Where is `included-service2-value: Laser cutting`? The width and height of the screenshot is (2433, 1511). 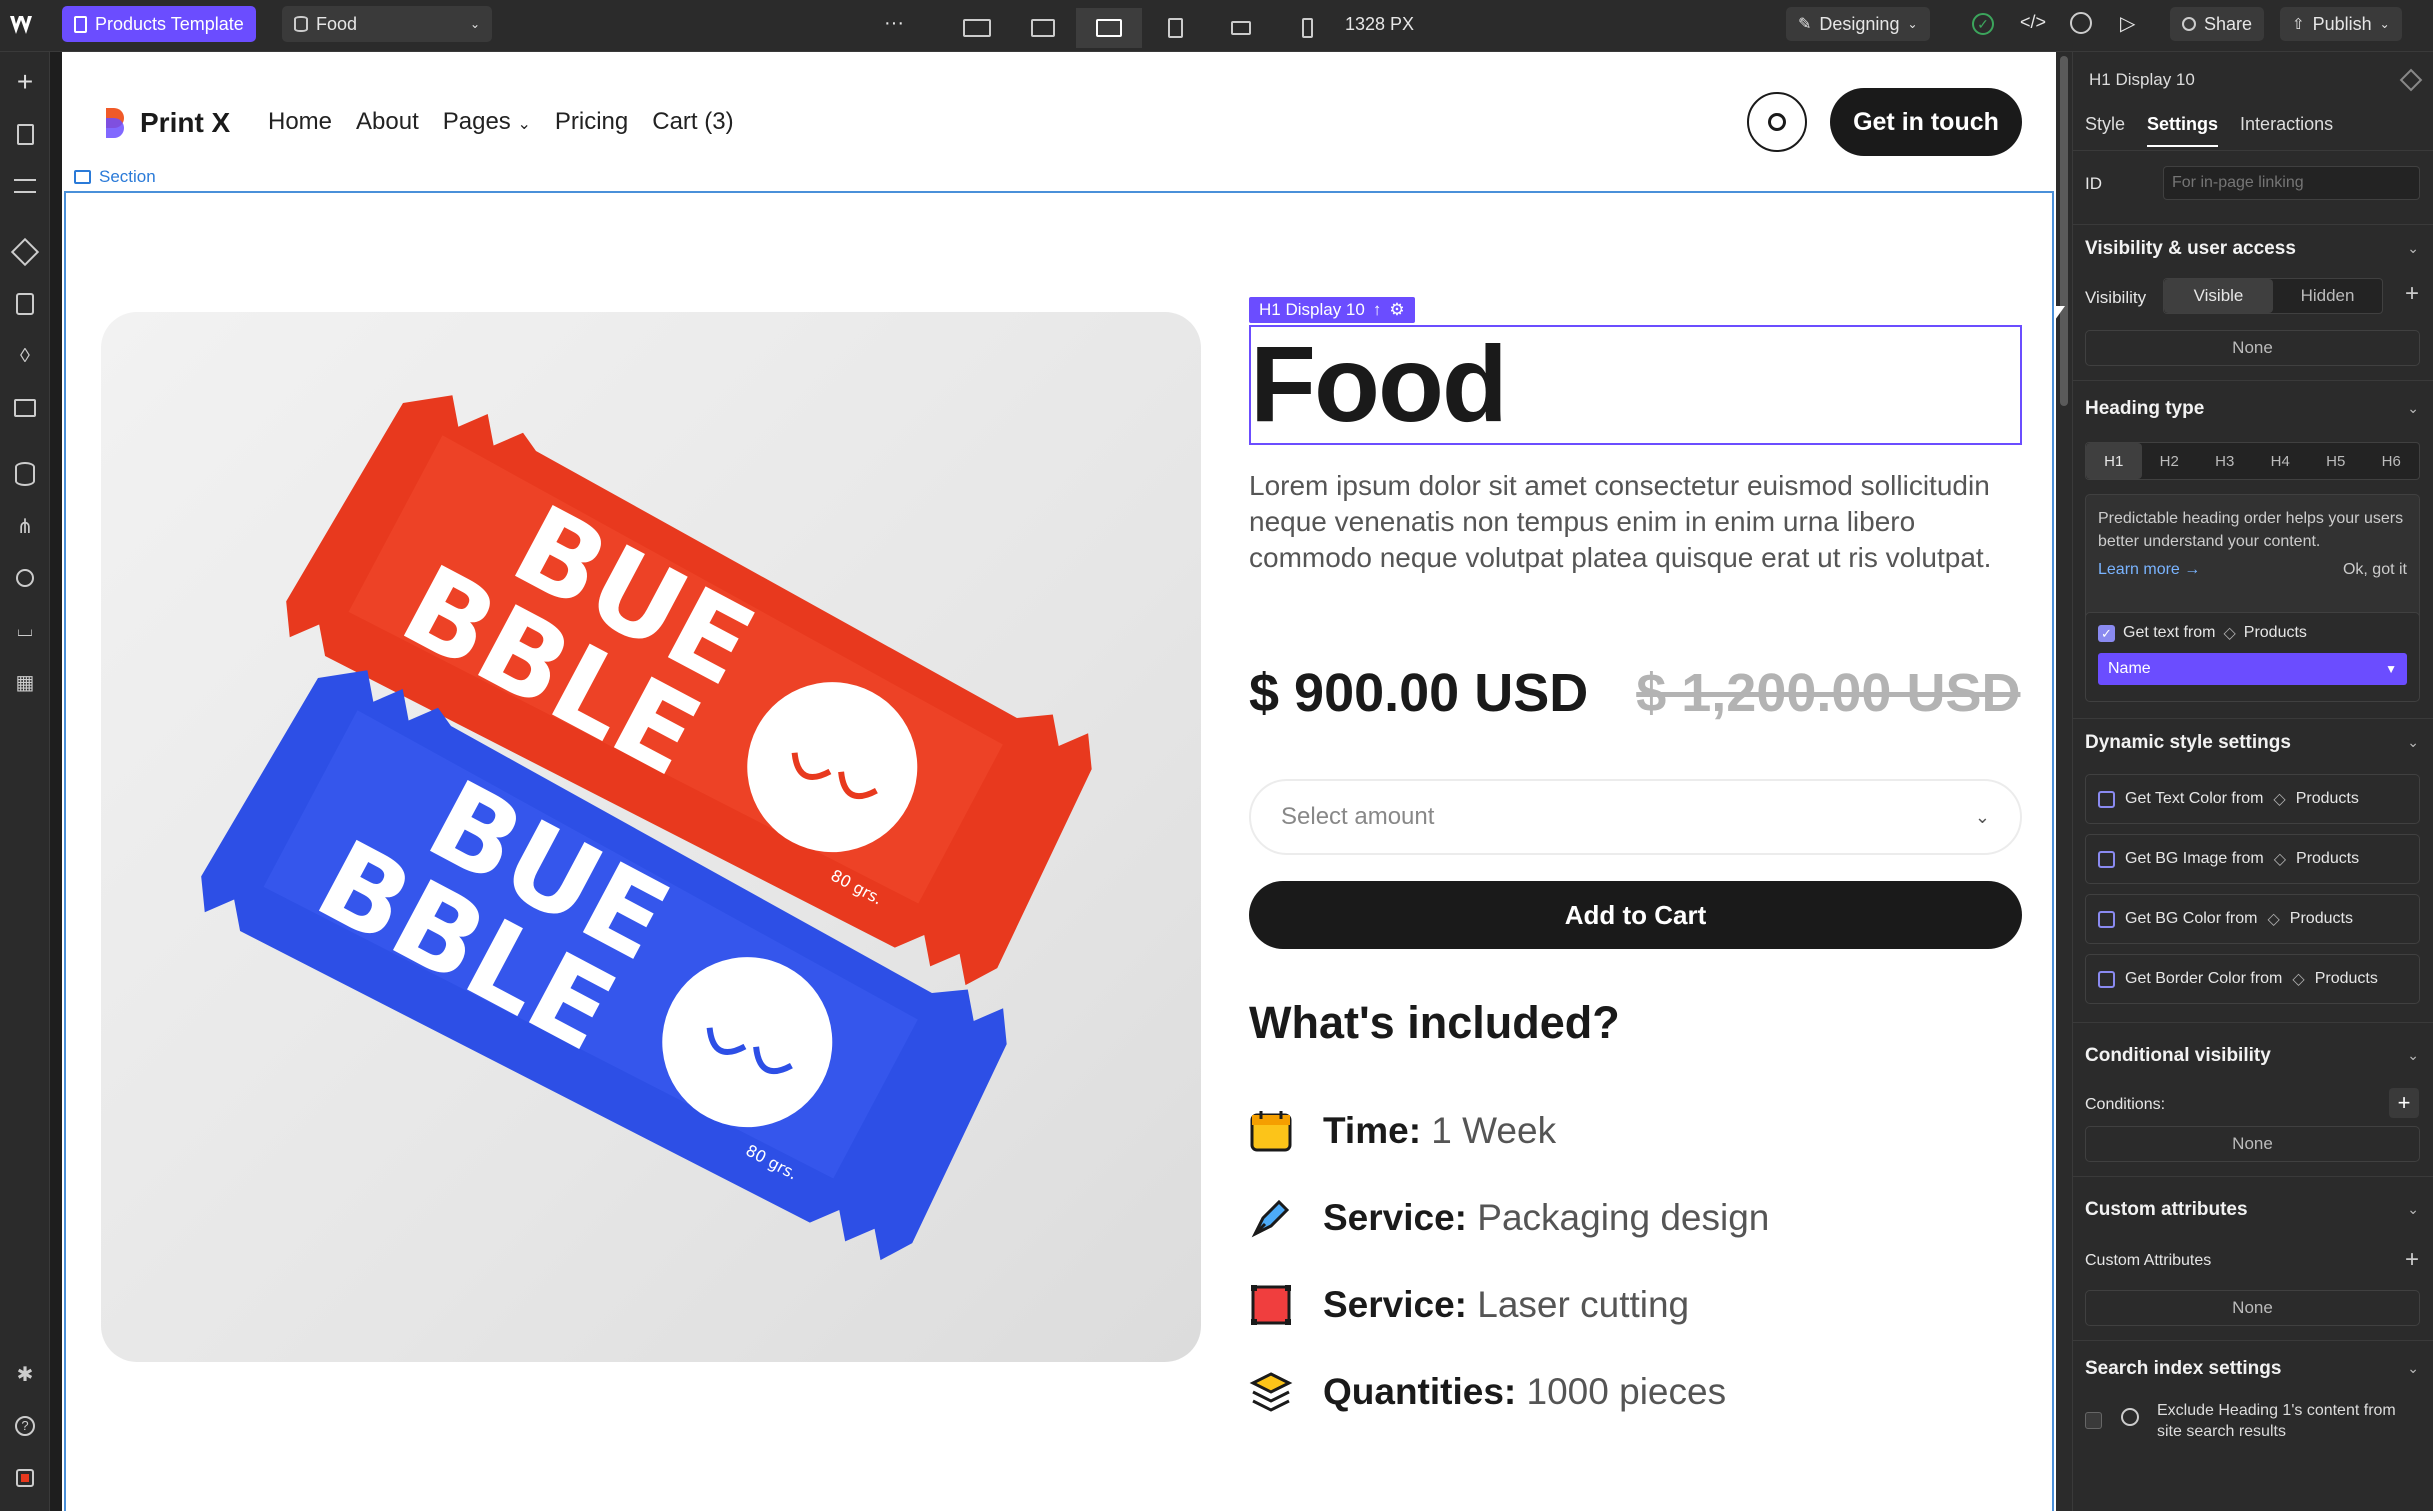 included-service2-value: Laser cutting is located at coordinates (1583, 1304).